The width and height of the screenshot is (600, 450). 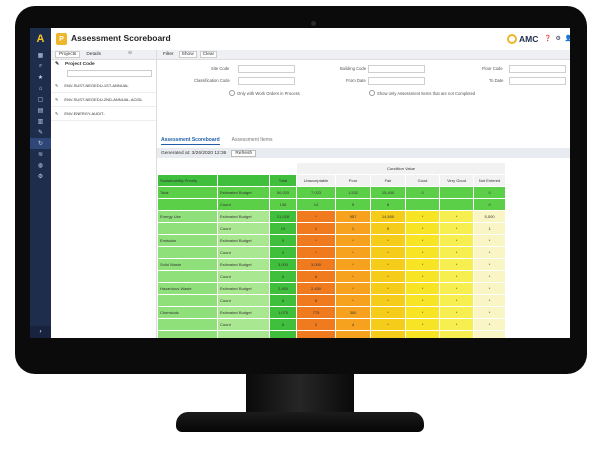 I want to click on table-cell: 1,532, so click(x=353, y=192).